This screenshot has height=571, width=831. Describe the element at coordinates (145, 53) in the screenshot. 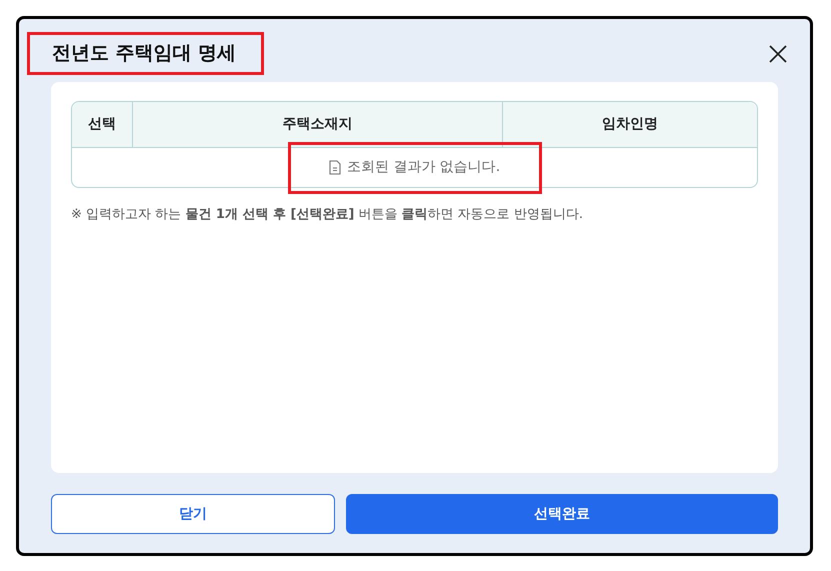

I see `dialog-title: 전년도 주택임대 명세` at that location.